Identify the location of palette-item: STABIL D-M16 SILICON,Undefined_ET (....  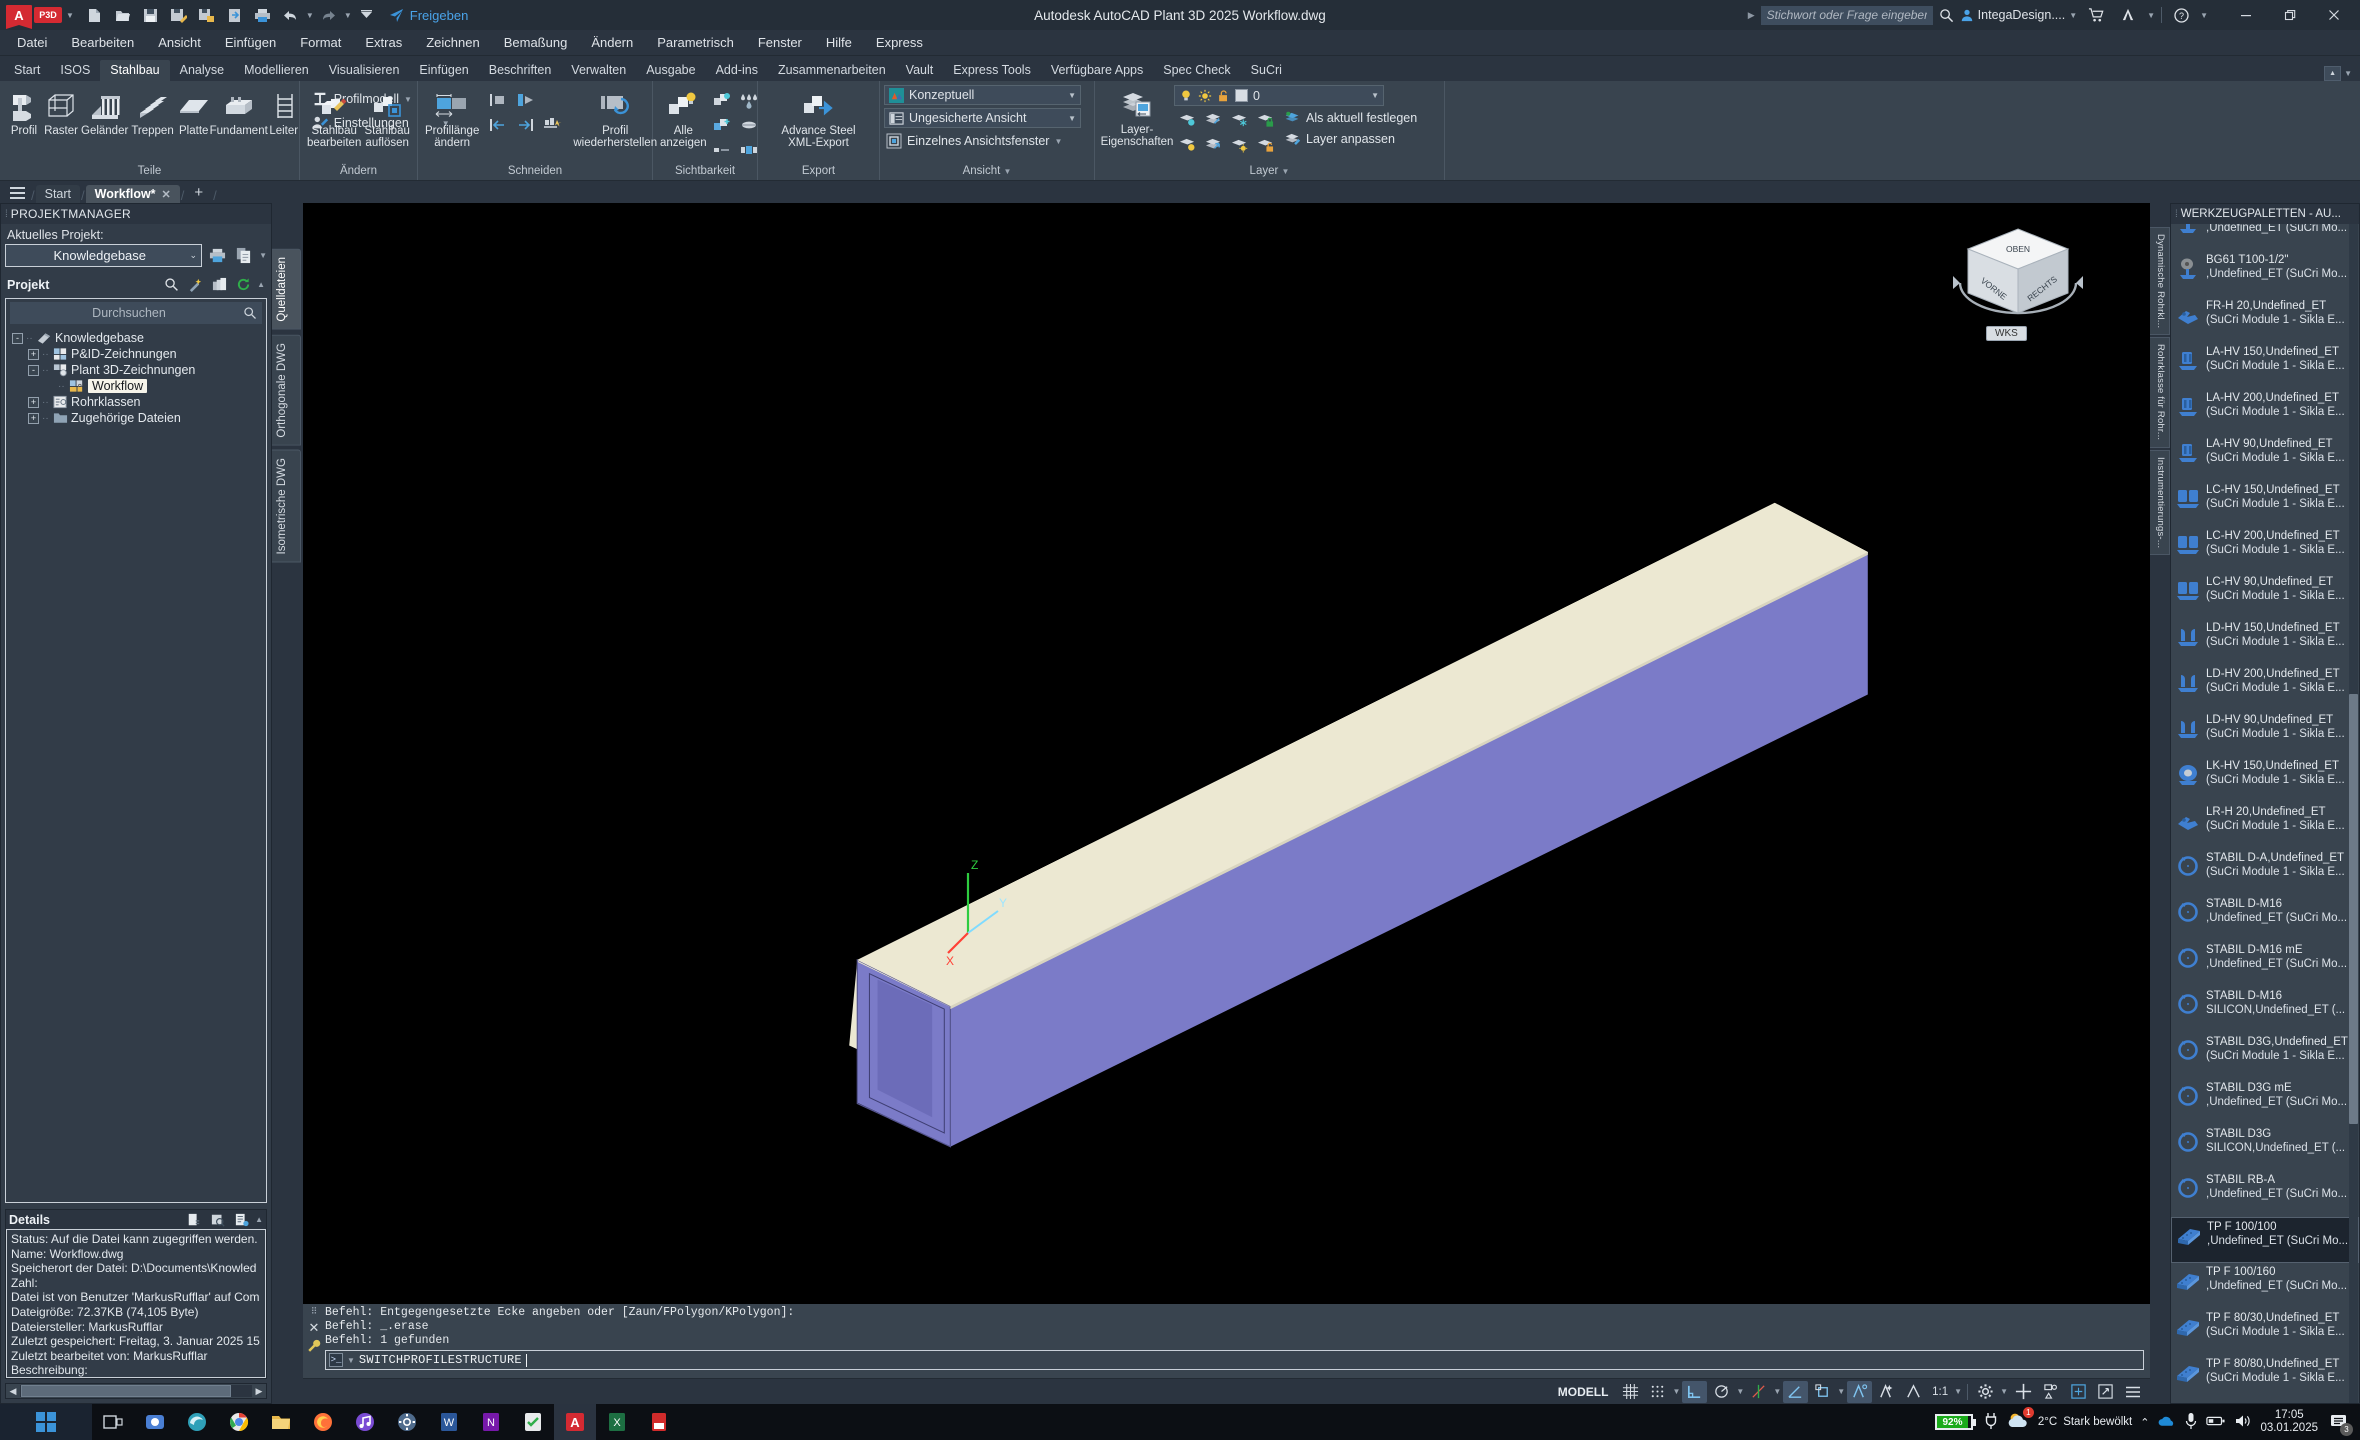
(2265, 1010).